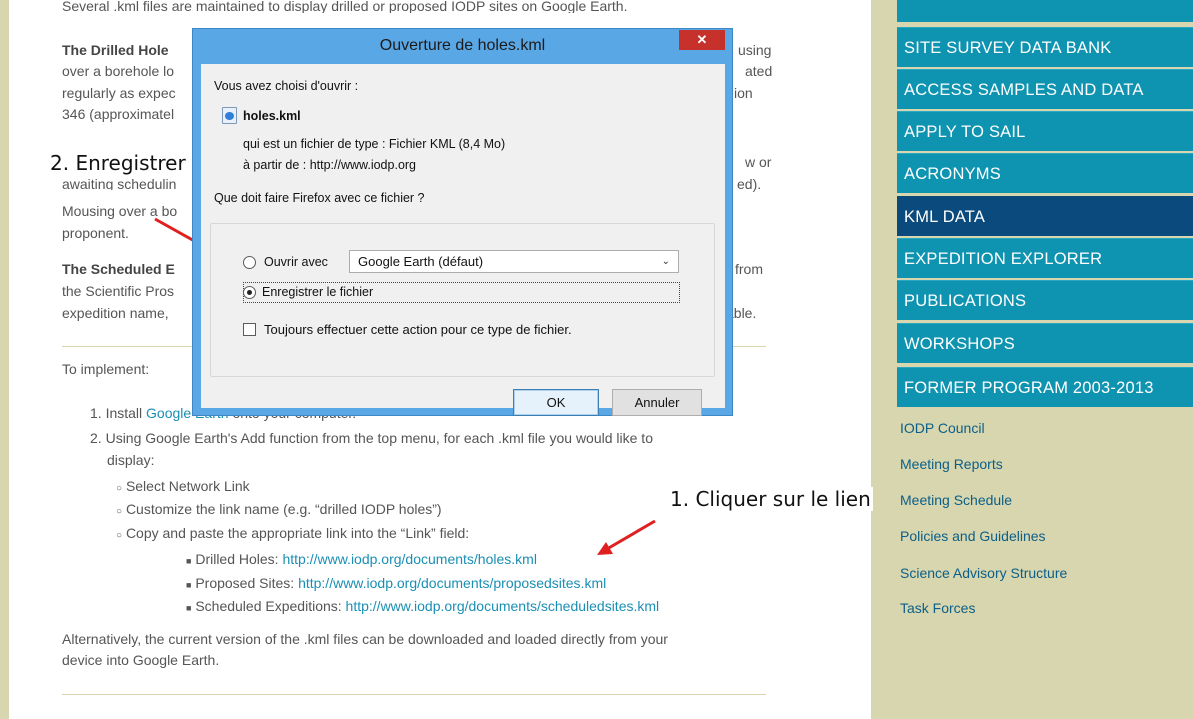 The image size is (1193, 719). What do you see at coordinates (759, 71) in the screenshot?
I see `p1-right2: ated` at bounding box center [759, 71].